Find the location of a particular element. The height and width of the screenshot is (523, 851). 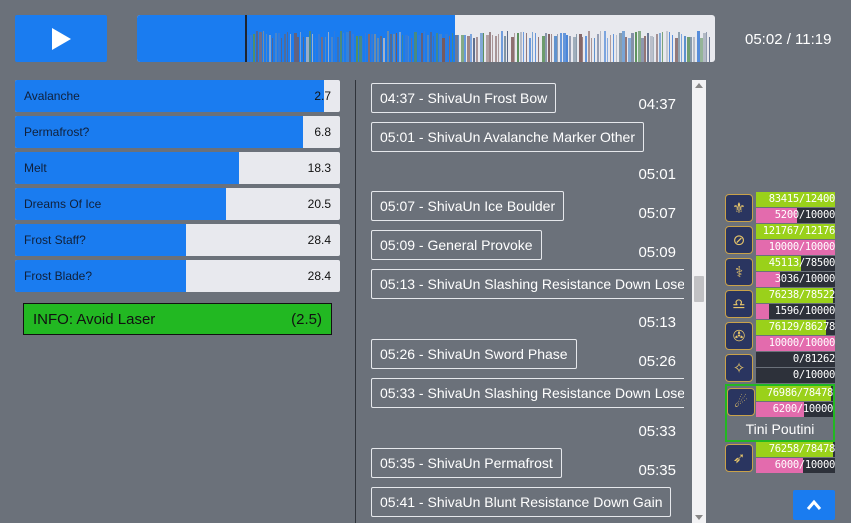

mp-bar: 1596/10000 is located at coordinates (795, 311).